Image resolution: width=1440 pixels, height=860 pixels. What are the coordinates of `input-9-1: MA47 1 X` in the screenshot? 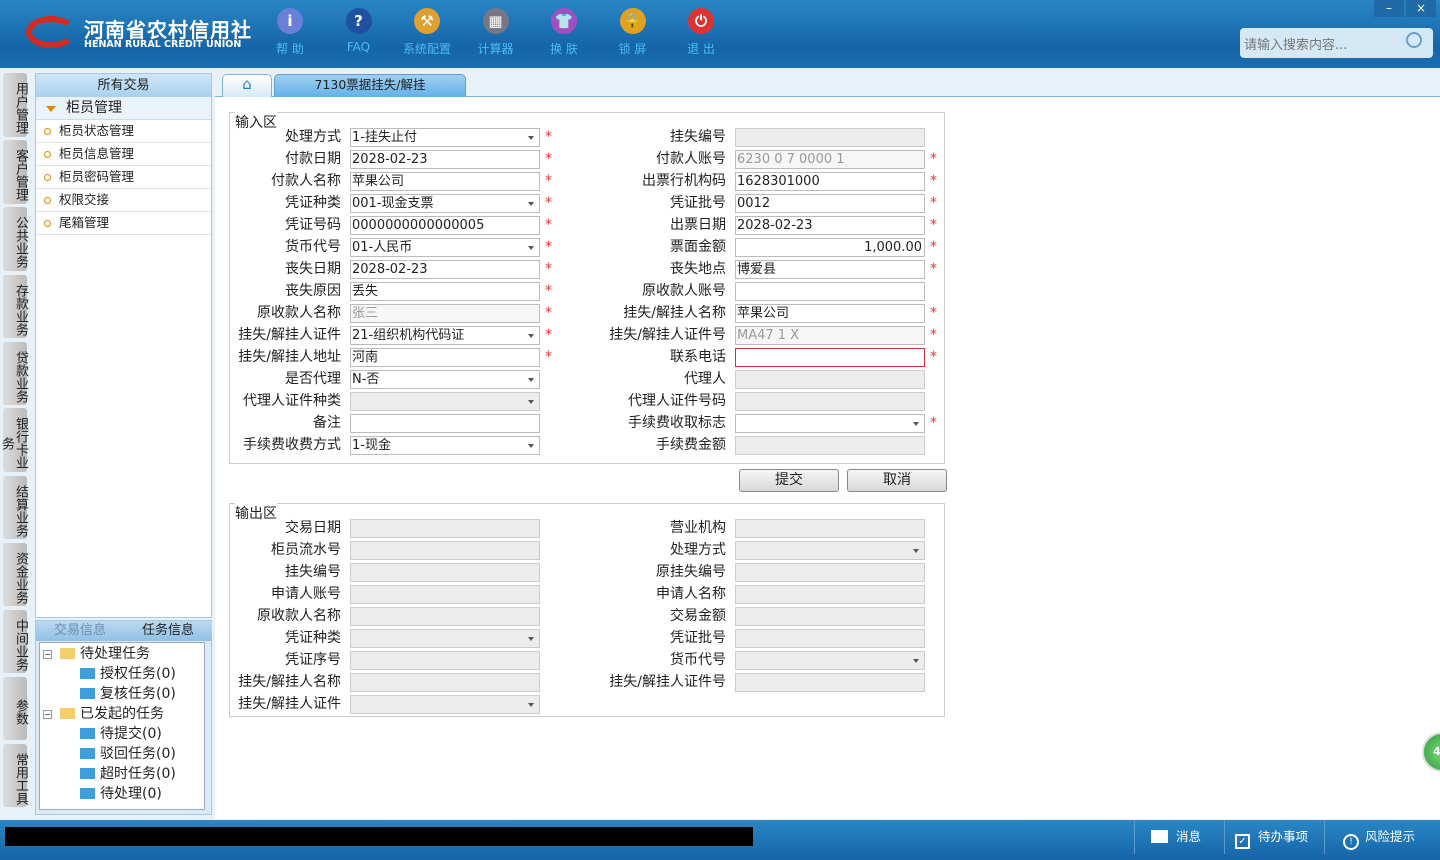 It's located at (830, 335).